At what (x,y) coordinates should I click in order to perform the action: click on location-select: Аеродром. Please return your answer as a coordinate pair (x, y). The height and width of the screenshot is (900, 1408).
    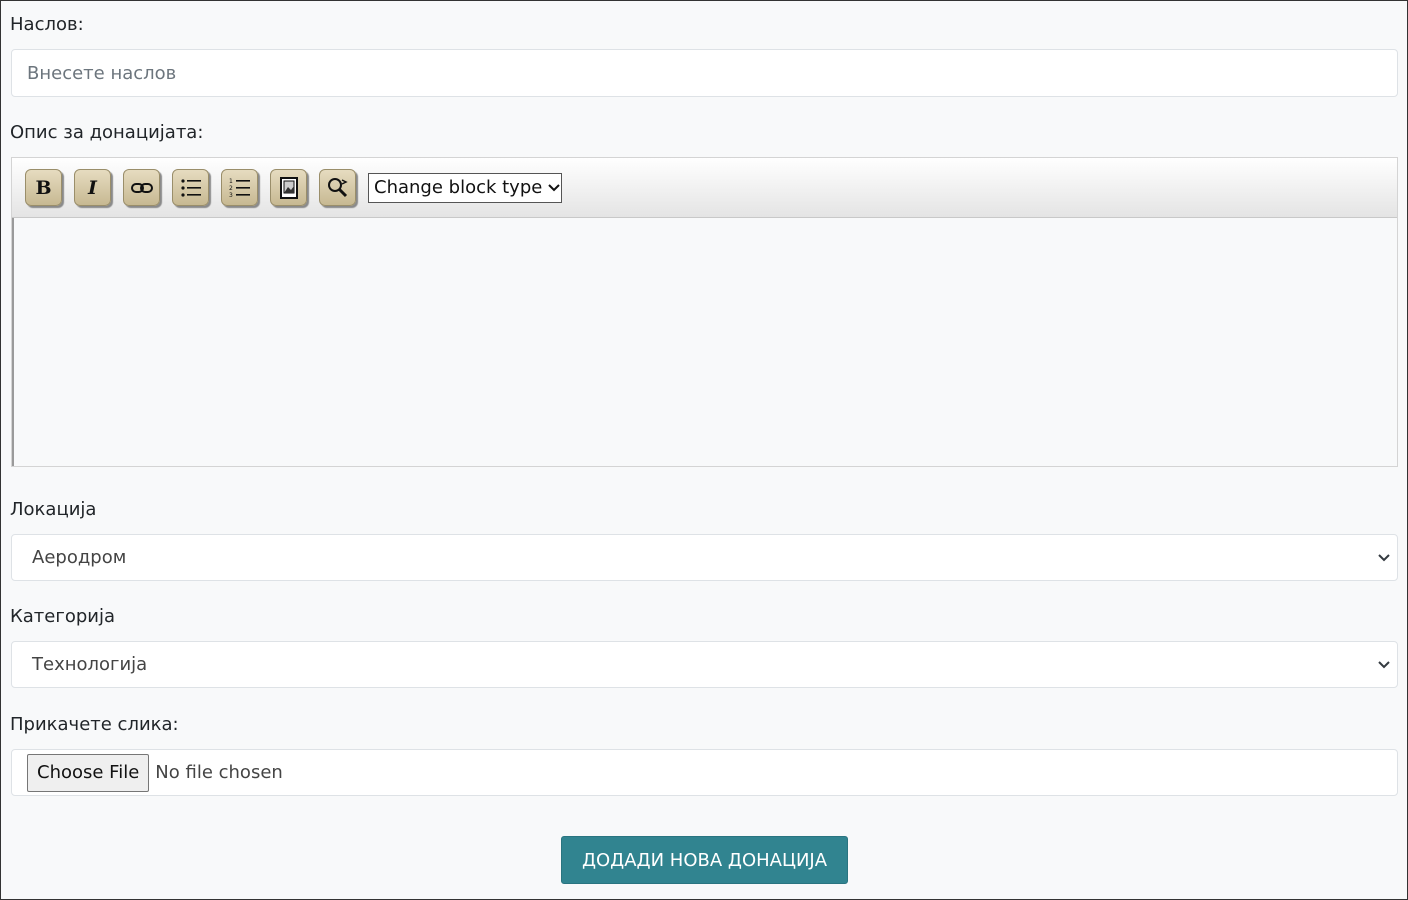
    Looking at the image, I should click on (704, 557).